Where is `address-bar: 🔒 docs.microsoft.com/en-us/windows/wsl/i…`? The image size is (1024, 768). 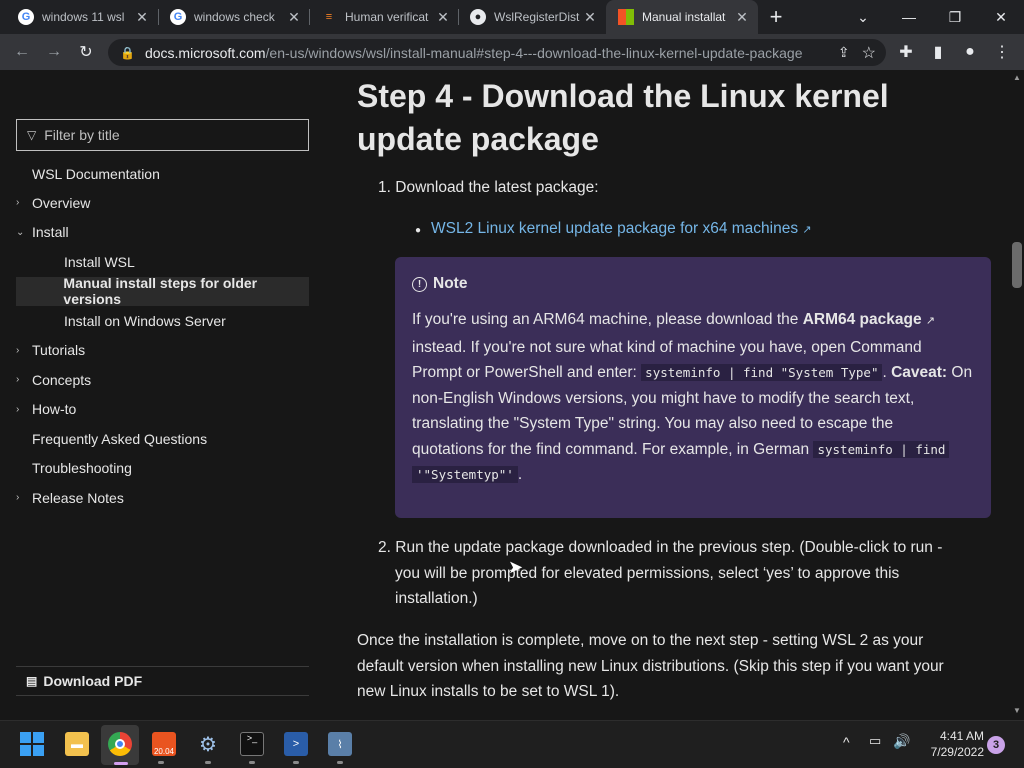 address-bar: 🔒 docs.microsoft.com/en-us/windows/wsl/i… is located at coordinates (497, 52).